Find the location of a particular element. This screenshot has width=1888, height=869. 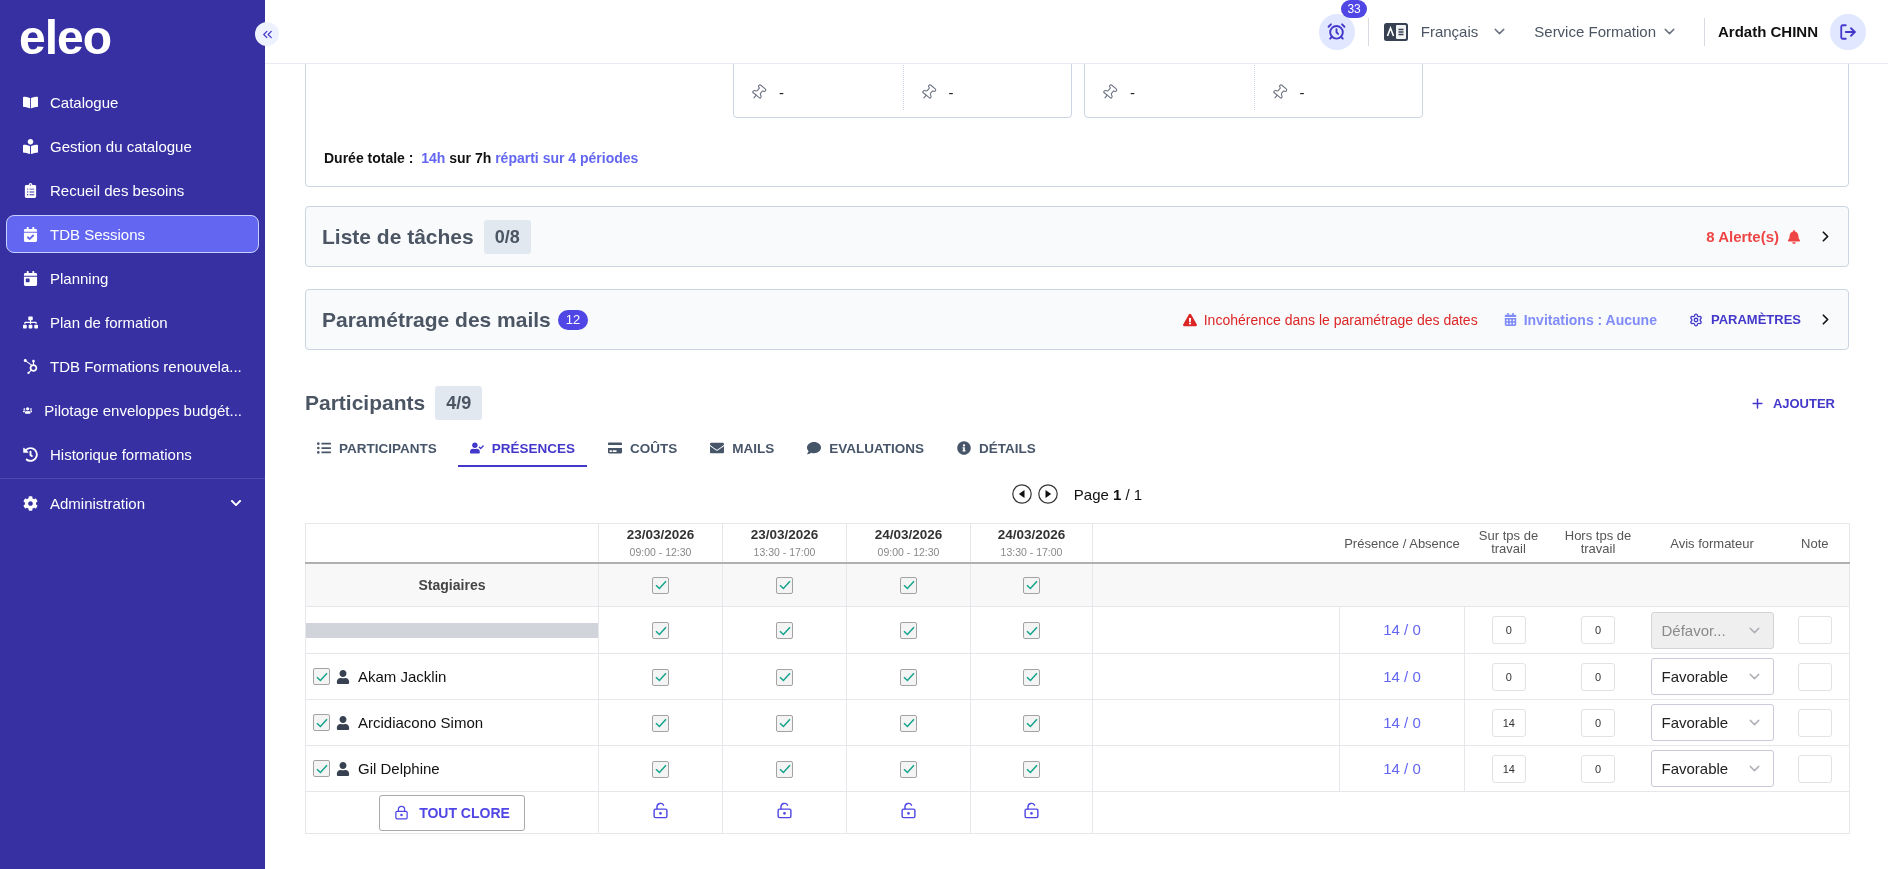

sidebar-item: Gestion du catalogue is located at coordinates (132, 146).